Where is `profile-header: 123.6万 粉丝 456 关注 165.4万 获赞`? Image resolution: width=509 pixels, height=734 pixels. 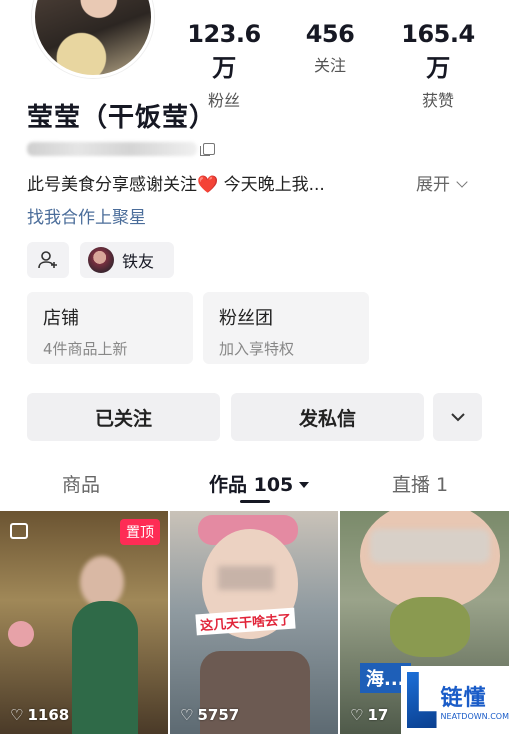
profile-header: 123.6万 粉丝 456 关注 165.4万 获赞 is located at coordinates (254, 55).